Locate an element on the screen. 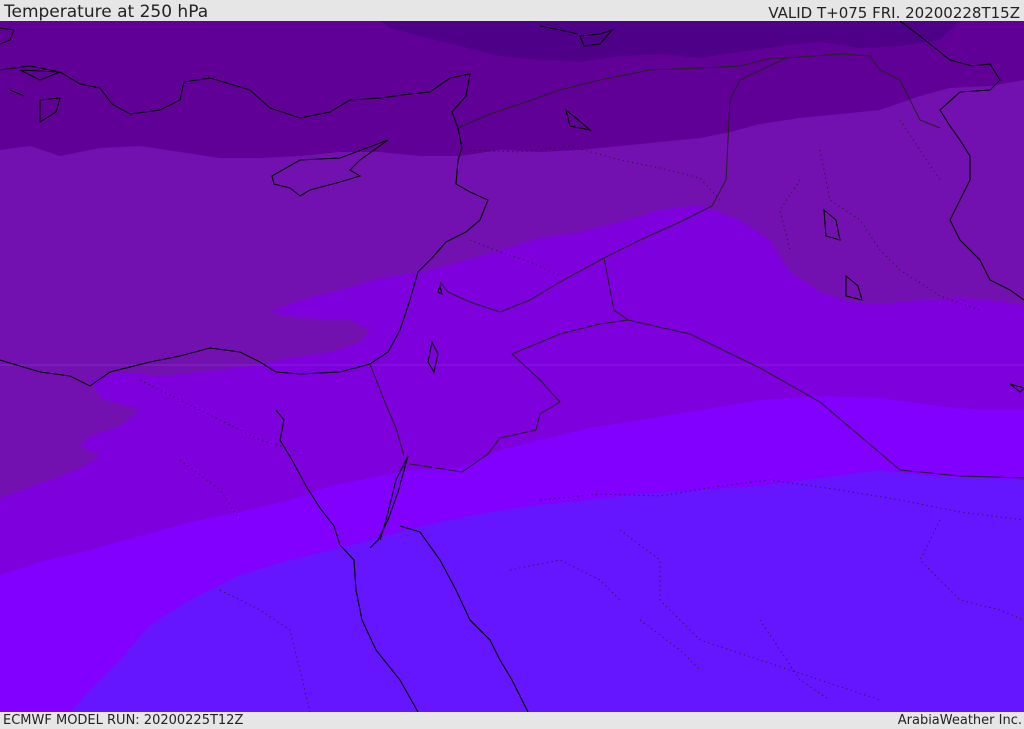 Image resolution: width=1024 pixels, height=729 pixels. model-run-label: ECMWF MODEL RUN: 20200225T12Z is located at coordinates (123, 720).